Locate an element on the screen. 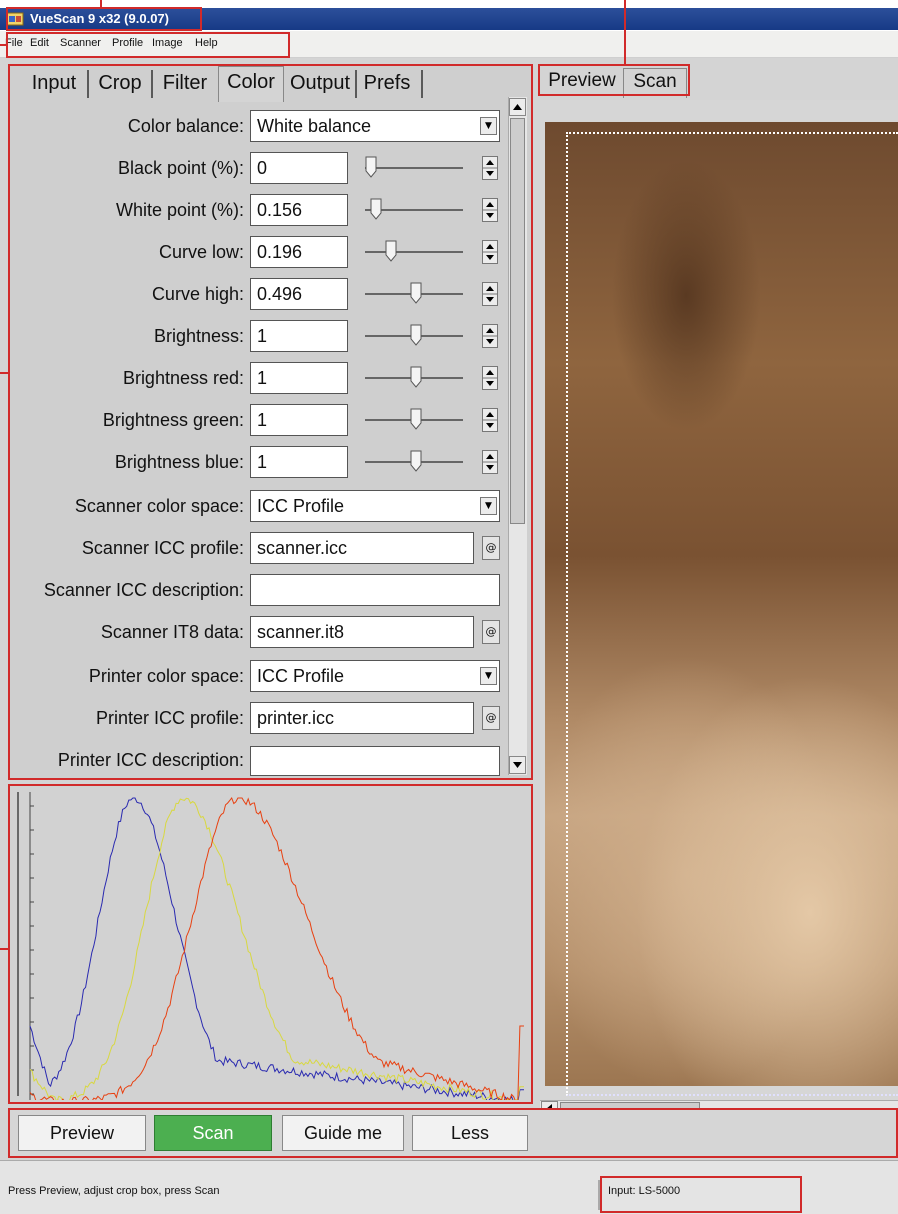 Image resolution: width=898 pixels, height=1214 pixels. settings-scrollbar-thumb is located at coordinates (517, 321).